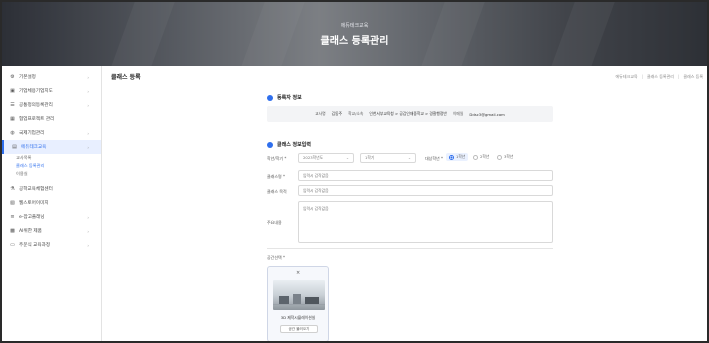 This screenshot has width=709, height=343. I want to click on sidebar-subitem: 클래스 등록관리, so click(51, 166).